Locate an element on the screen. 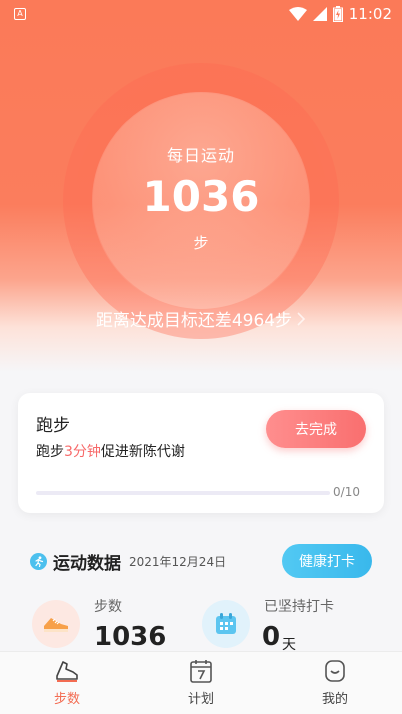  chevron-right-icon is located at coordinates (301, 318).